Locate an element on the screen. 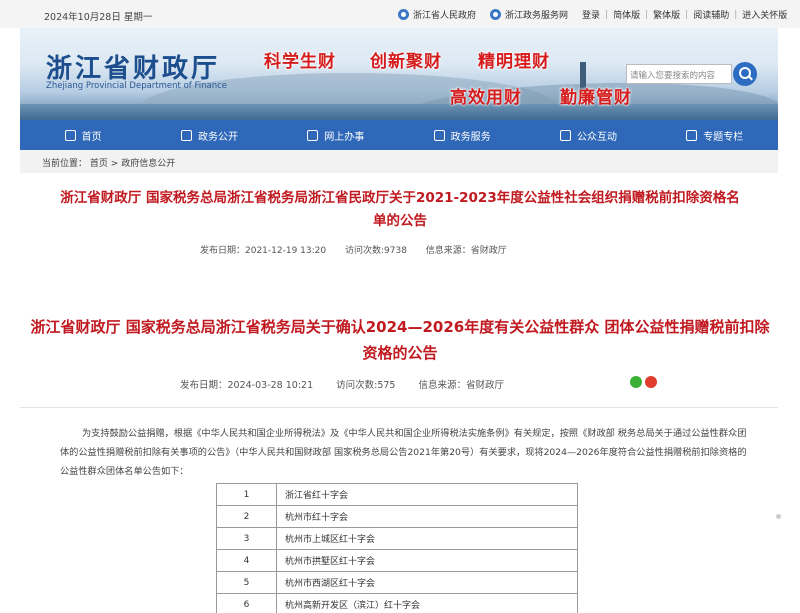 This screenshot has height=613, width=800. nav-home: 首页 is located at coordinates (83, 135).